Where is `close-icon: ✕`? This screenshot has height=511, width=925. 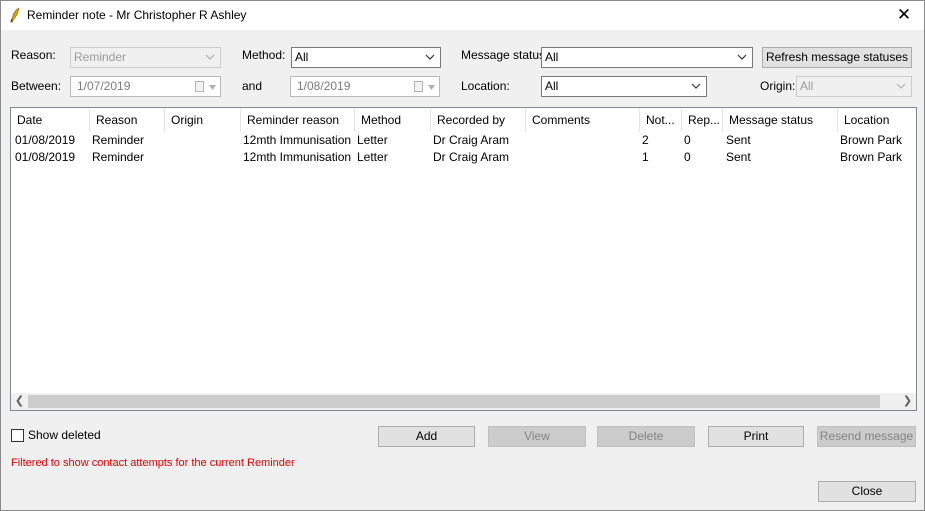
close-icon: ✕ is located at coordinates (904, 15).